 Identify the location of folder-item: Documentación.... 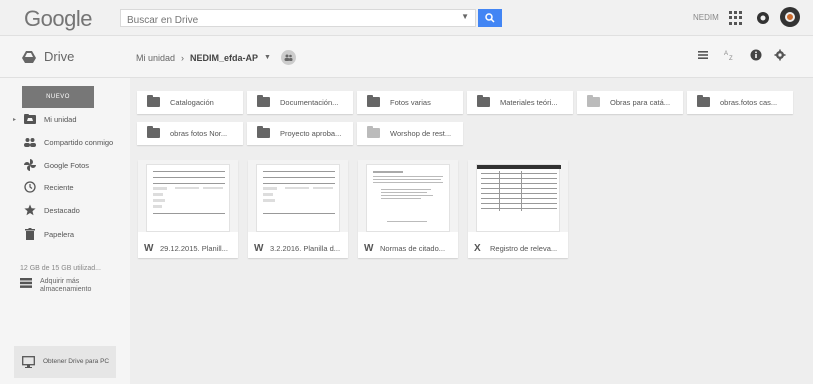
(300, 102).